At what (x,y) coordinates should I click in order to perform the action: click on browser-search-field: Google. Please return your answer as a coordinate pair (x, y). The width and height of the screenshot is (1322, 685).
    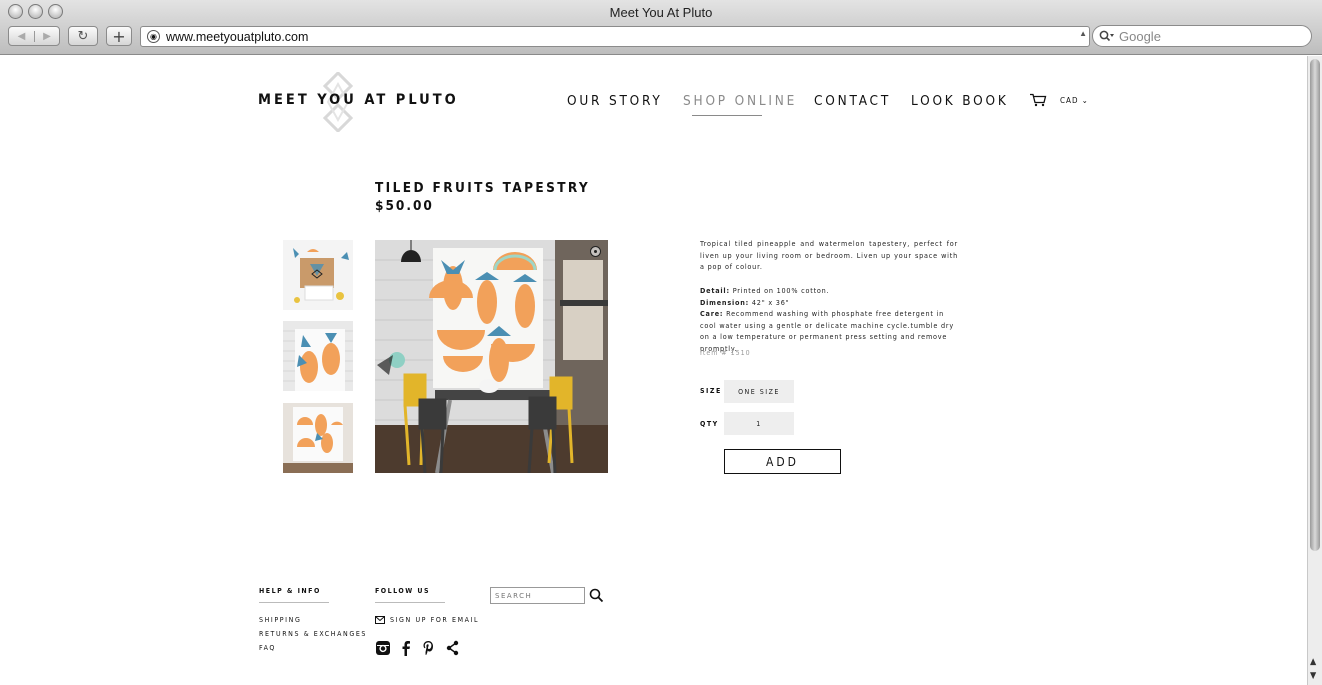
    Looking at the image, I should click on (1202, 36).